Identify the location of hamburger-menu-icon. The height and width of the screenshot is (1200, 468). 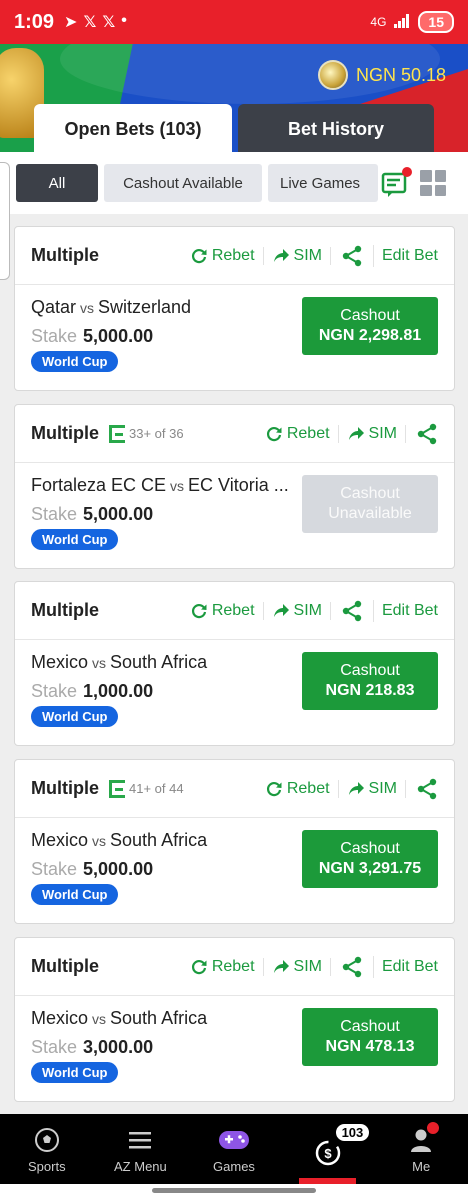
(140, 1140).